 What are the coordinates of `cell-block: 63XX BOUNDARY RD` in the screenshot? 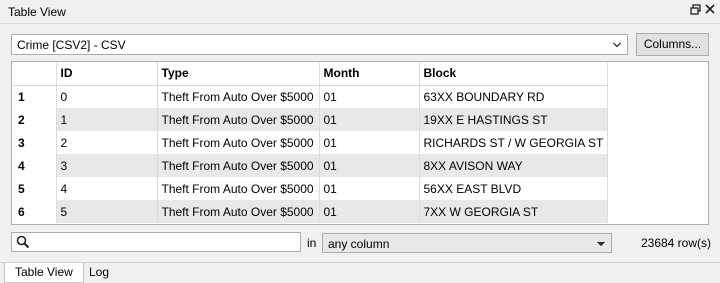 It's located at (514, 96).